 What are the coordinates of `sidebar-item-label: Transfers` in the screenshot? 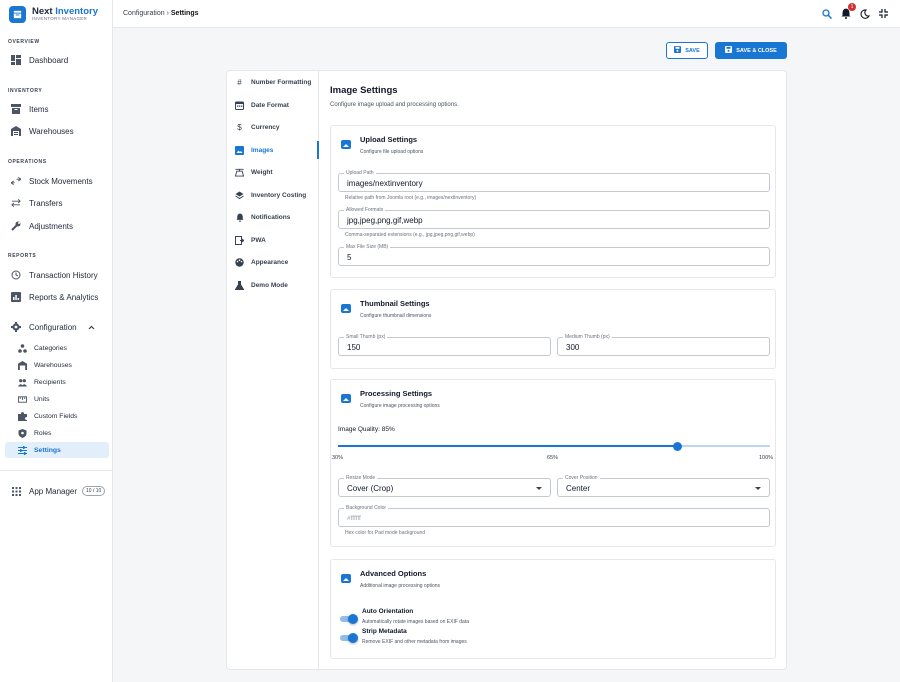 It's located at (46, 203).